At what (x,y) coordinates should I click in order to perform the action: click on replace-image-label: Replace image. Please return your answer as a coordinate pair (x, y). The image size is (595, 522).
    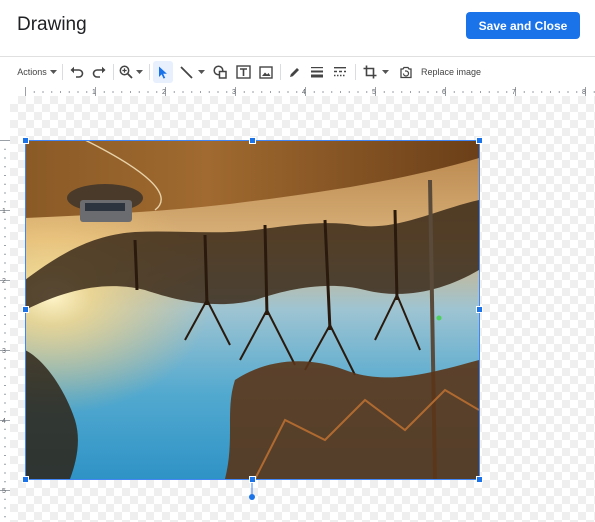
    Looking at the image, I should click on (451, 72).